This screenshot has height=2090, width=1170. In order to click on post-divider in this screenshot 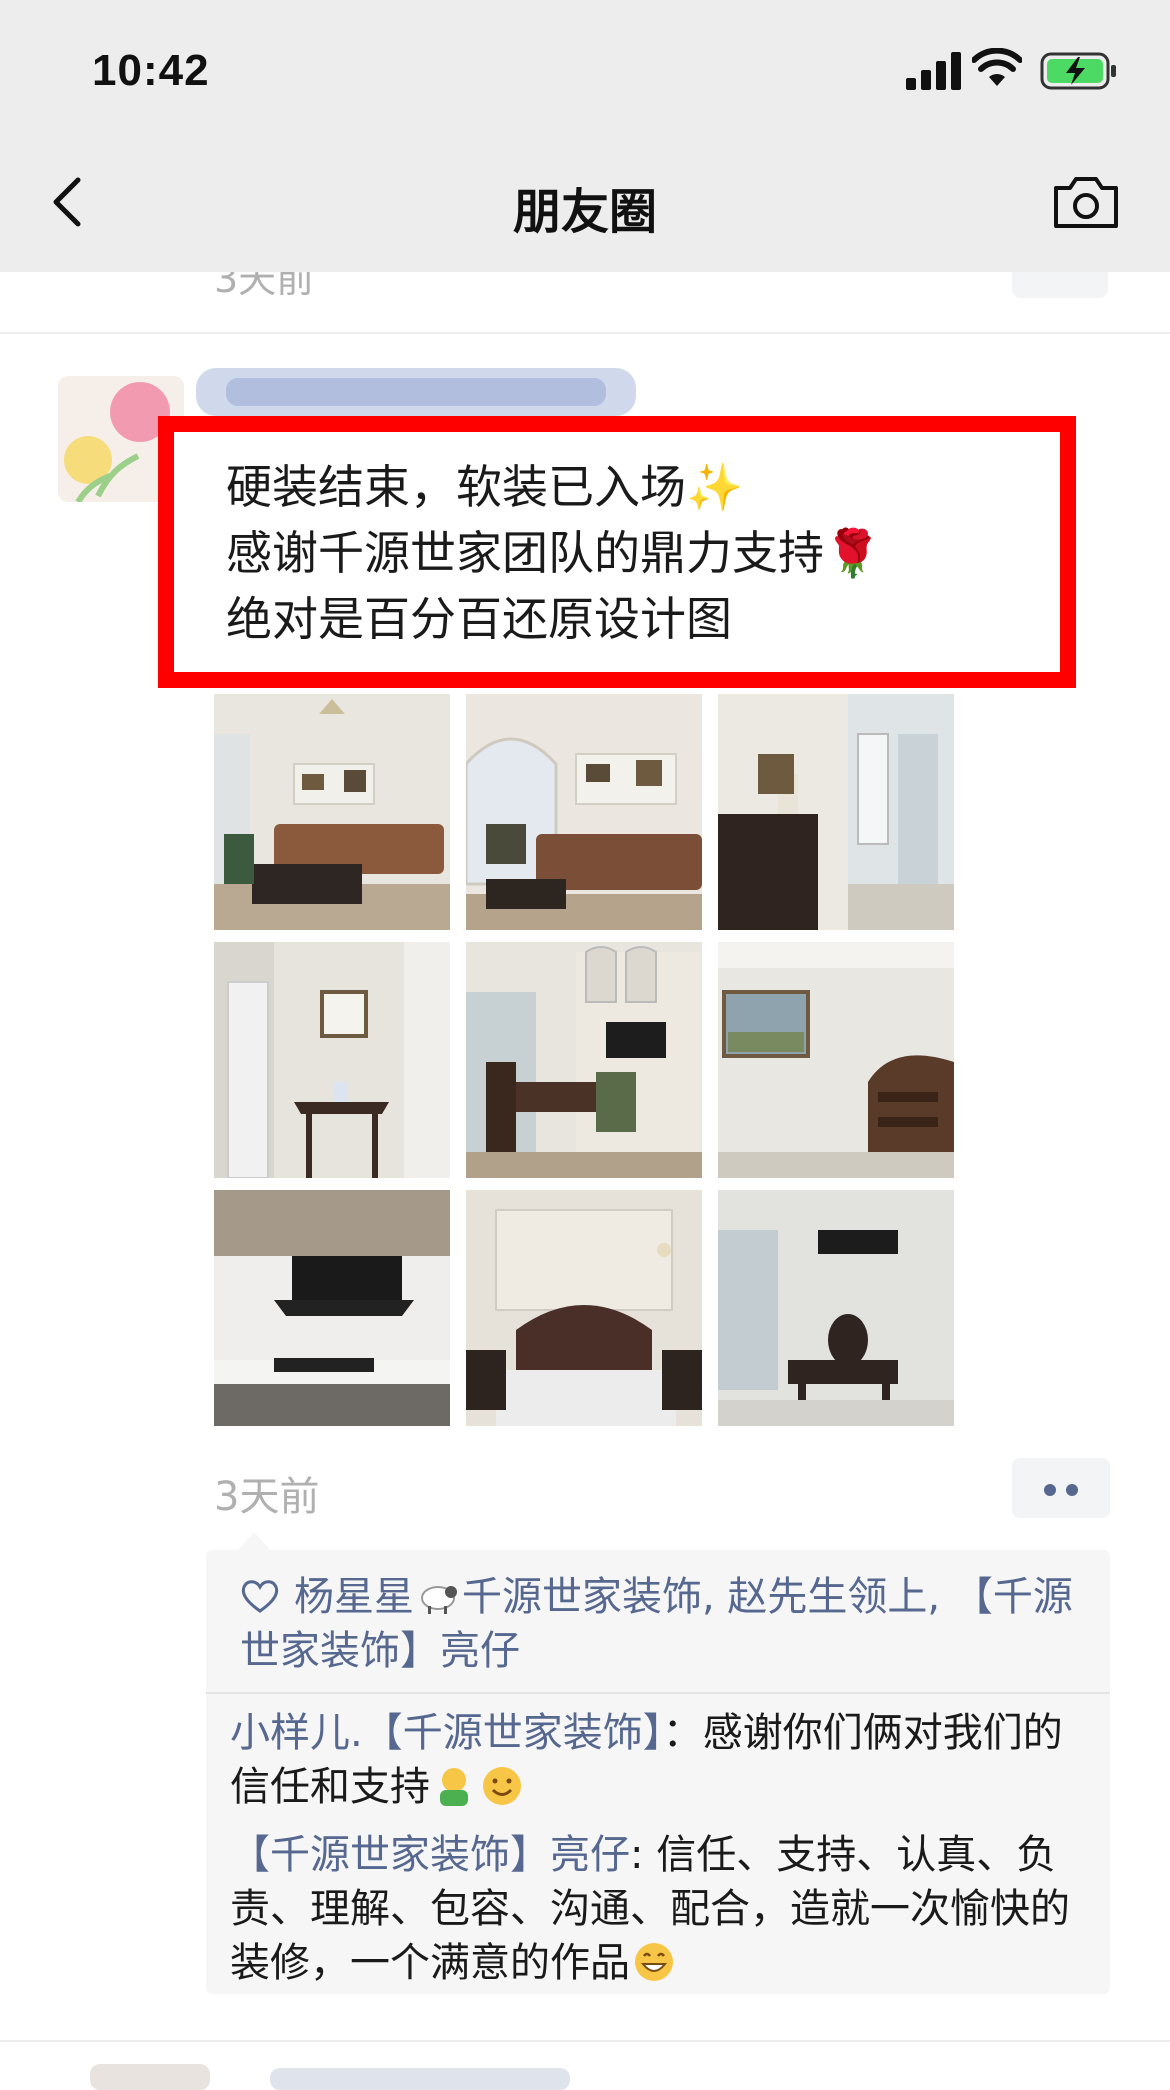, I will do `click(585, 2041)`.